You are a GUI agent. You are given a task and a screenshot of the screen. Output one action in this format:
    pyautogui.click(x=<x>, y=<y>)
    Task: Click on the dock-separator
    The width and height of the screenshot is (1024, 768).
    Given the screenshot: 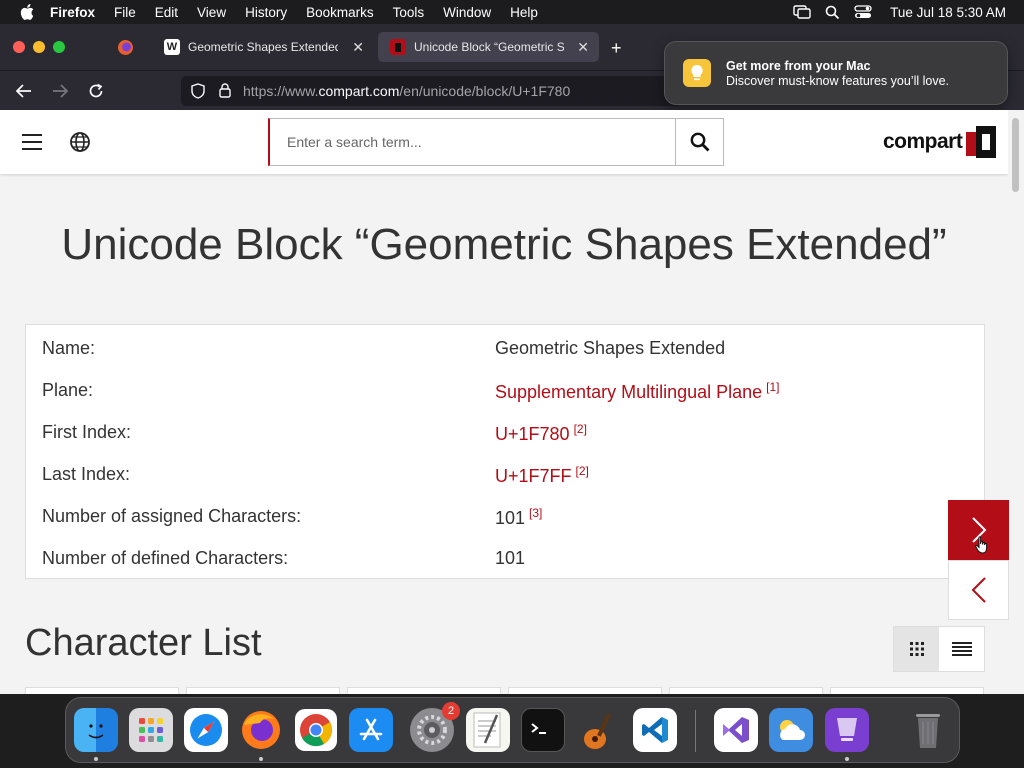 What is the action you would take?
    pyautogui.click(x=695, y=731)
    